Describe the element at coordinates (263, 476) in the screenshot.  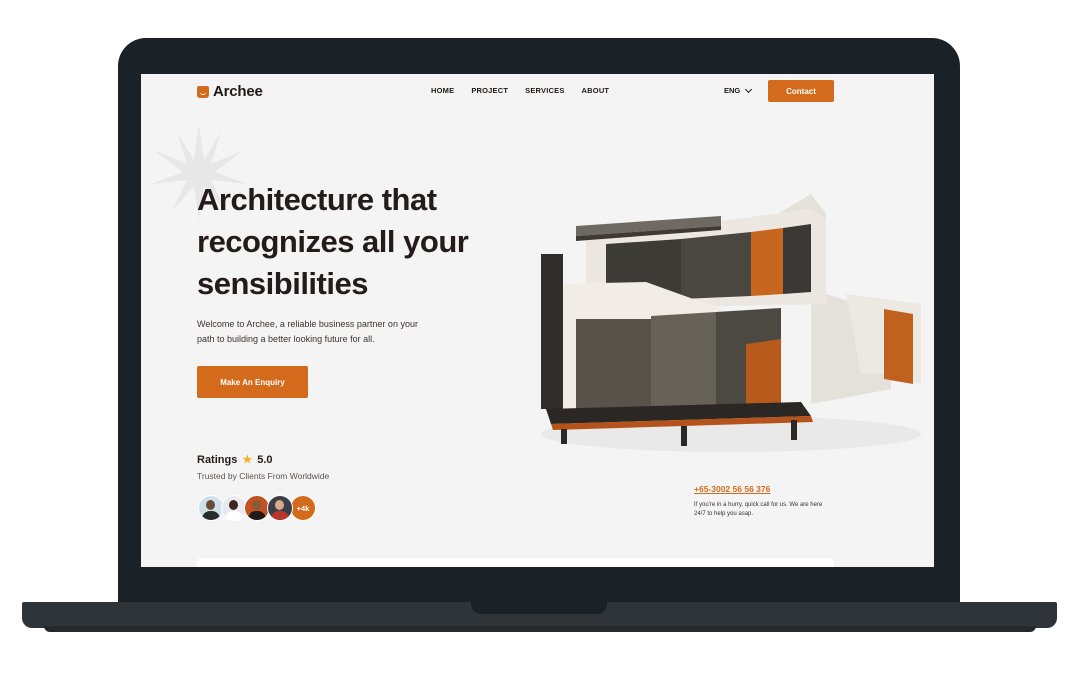
I see `trusted-text: Trusted by Clients From Worldwide` at that location.